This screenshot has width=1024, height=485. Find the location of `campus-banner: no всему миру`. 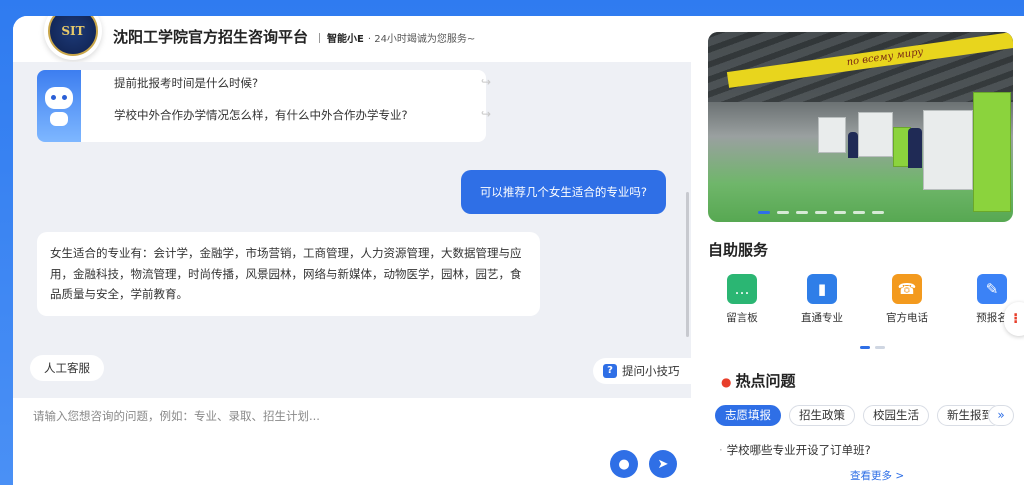

campus-banner: no всему миру is located at coordinates (860, 127).